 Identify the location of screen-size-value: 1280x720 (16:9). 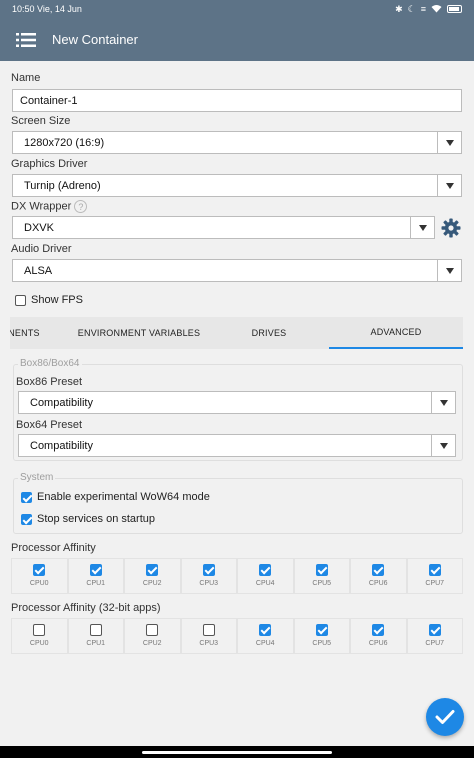
(64, 142).